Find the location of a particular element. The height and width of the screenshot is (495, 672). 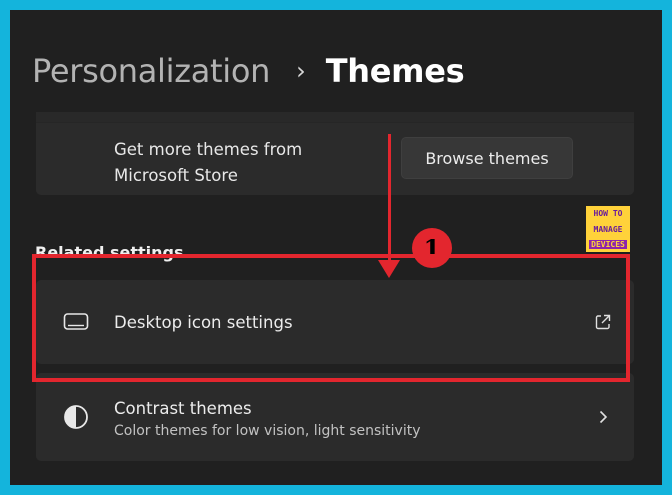

open-external-icon is located at coordinates (603, 322).